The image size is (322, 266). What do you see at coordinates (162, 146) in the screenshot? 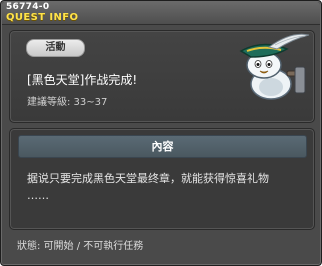
I see `content-section-header: 內容` at bounding box center [162, 146].